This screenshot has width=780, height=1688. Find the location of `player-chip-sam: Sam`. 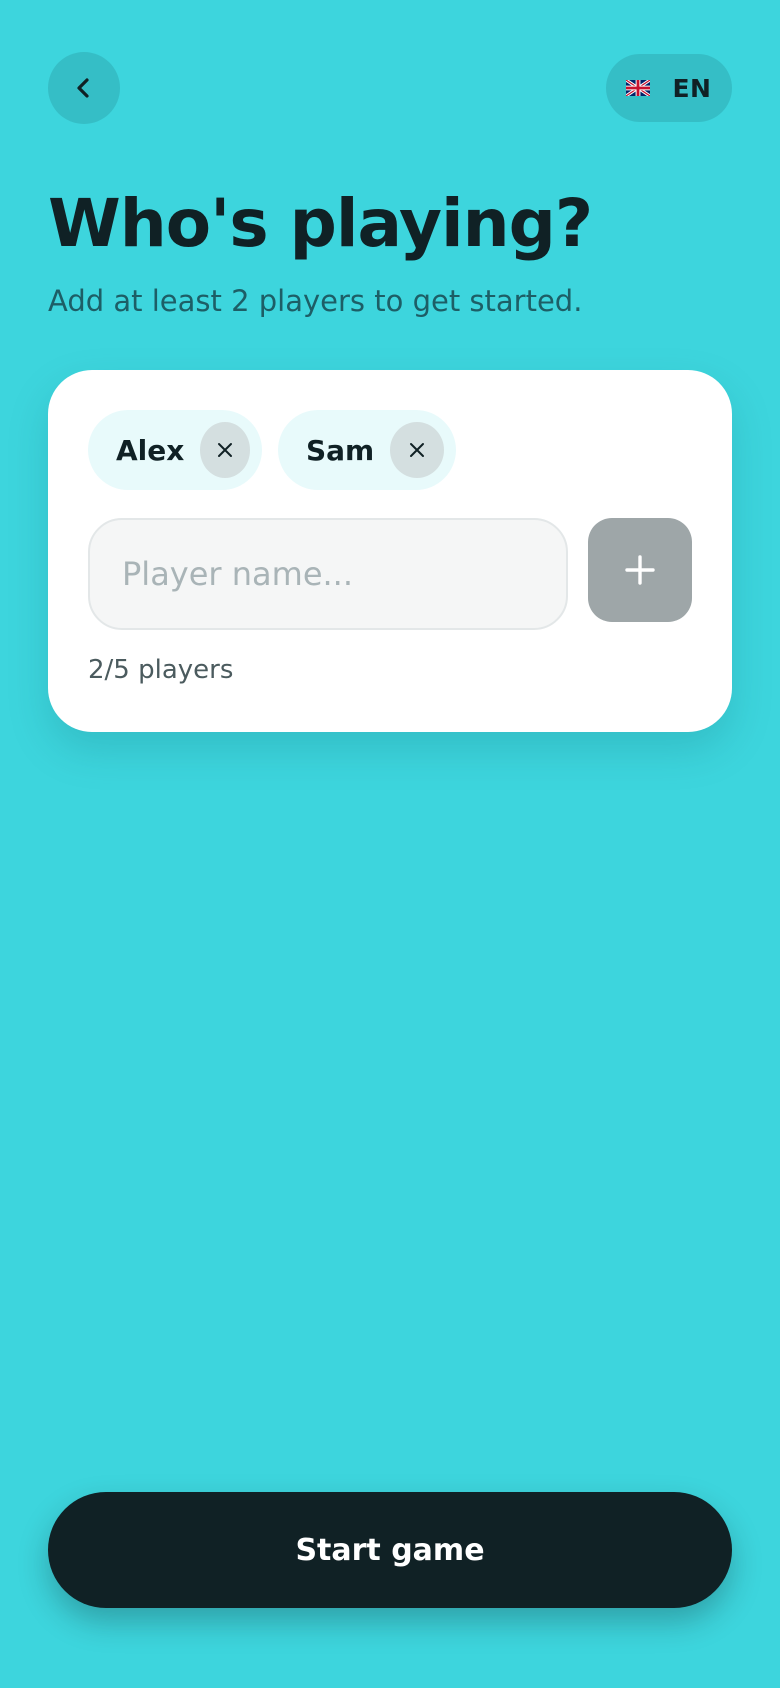

player-chip-sam: Sam is located at coordinates (367, 450).